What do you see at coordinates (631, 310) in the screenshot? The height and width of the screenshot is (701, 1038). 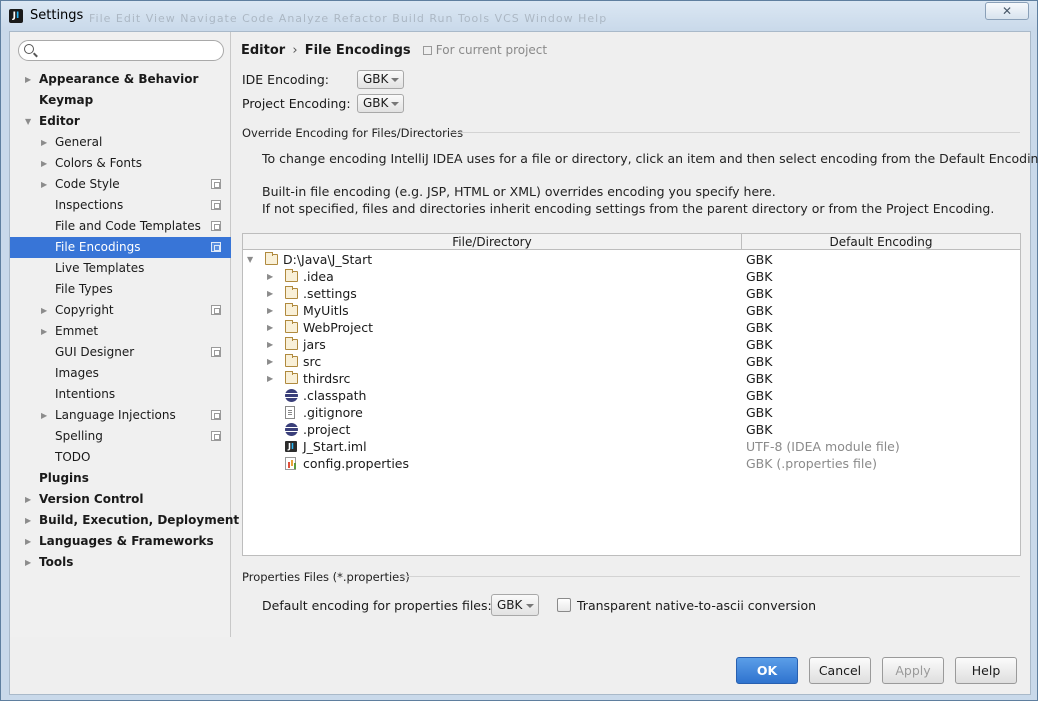 I see `table-row: ▶ MyUitls GBK` at bounding box center [631, 310].